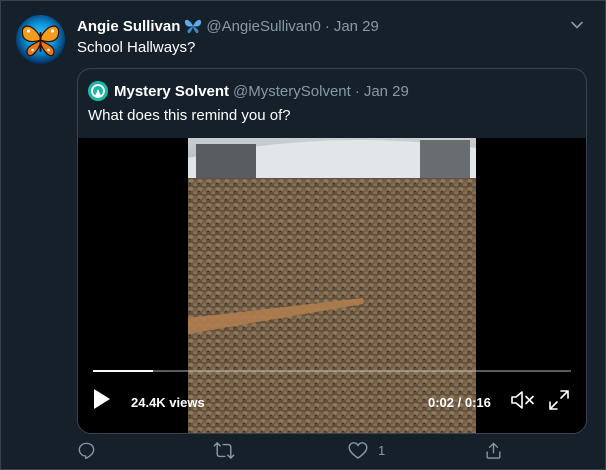 The height and width of the screenshot is (470, 606). What do you see at coordinates (382, 450) in the screenshot?
I see `like-count: 1` at bounding box center [382, 450].